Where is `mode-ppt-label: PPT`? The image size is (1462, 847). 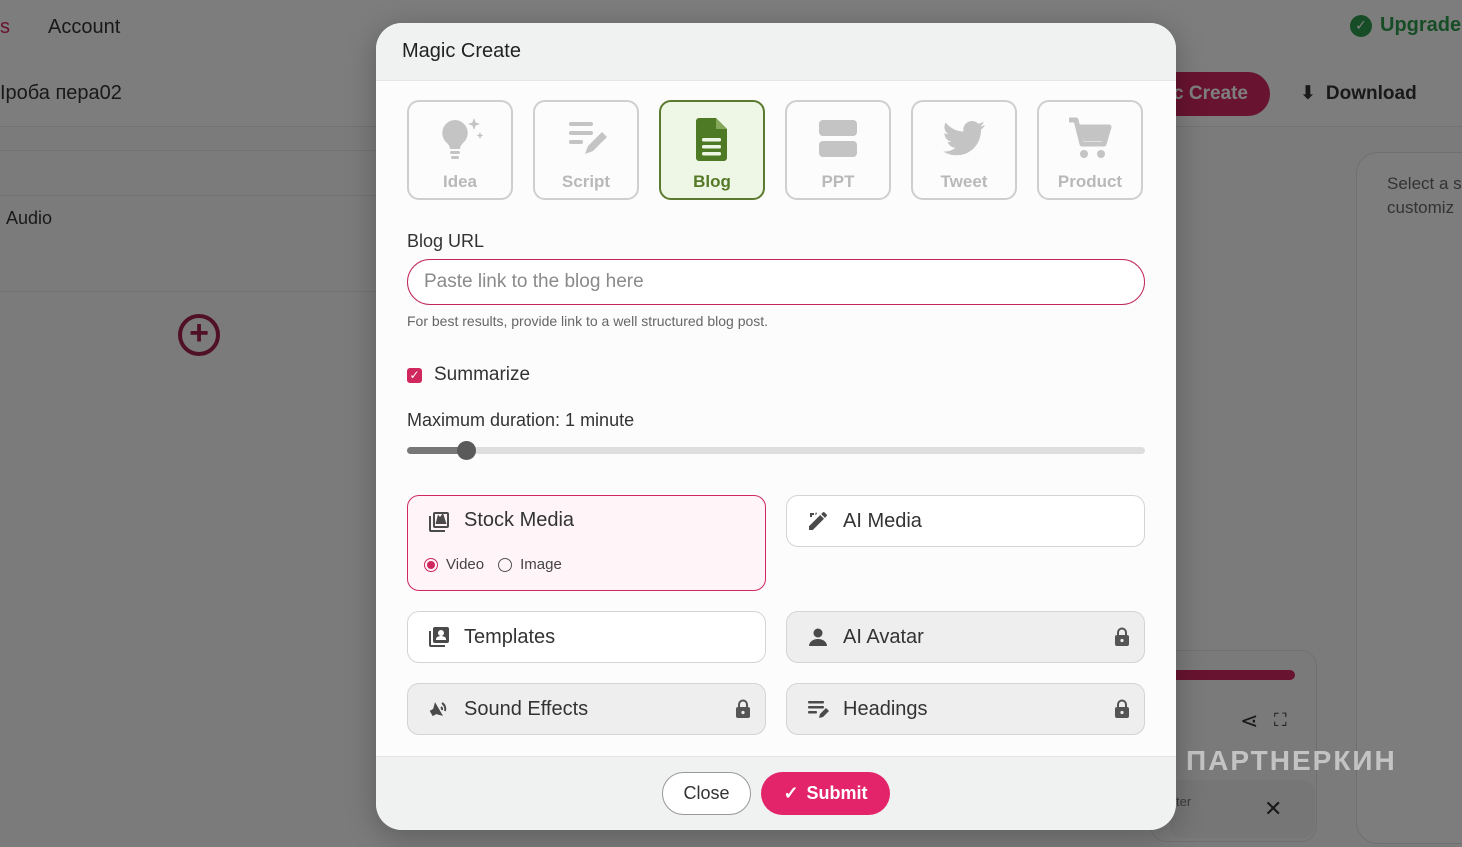
mode-ppt-label: PPT is located at coordinates (838, 181).